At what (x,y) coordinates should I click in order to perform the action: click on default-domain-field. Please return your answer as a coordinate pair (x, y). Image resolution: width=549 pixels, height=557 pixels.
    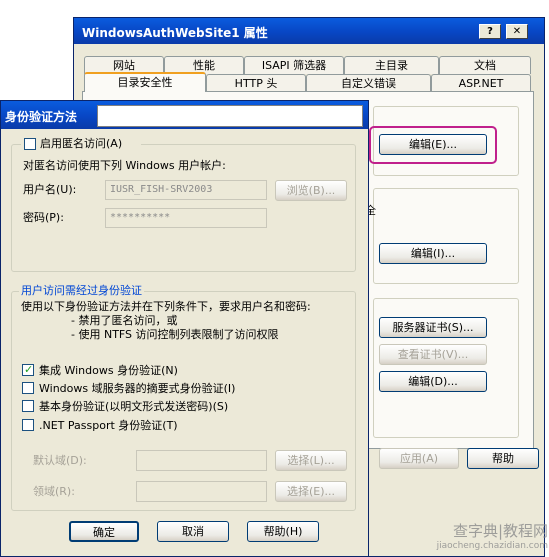
    Looking at the image, I should click on (201, 460).